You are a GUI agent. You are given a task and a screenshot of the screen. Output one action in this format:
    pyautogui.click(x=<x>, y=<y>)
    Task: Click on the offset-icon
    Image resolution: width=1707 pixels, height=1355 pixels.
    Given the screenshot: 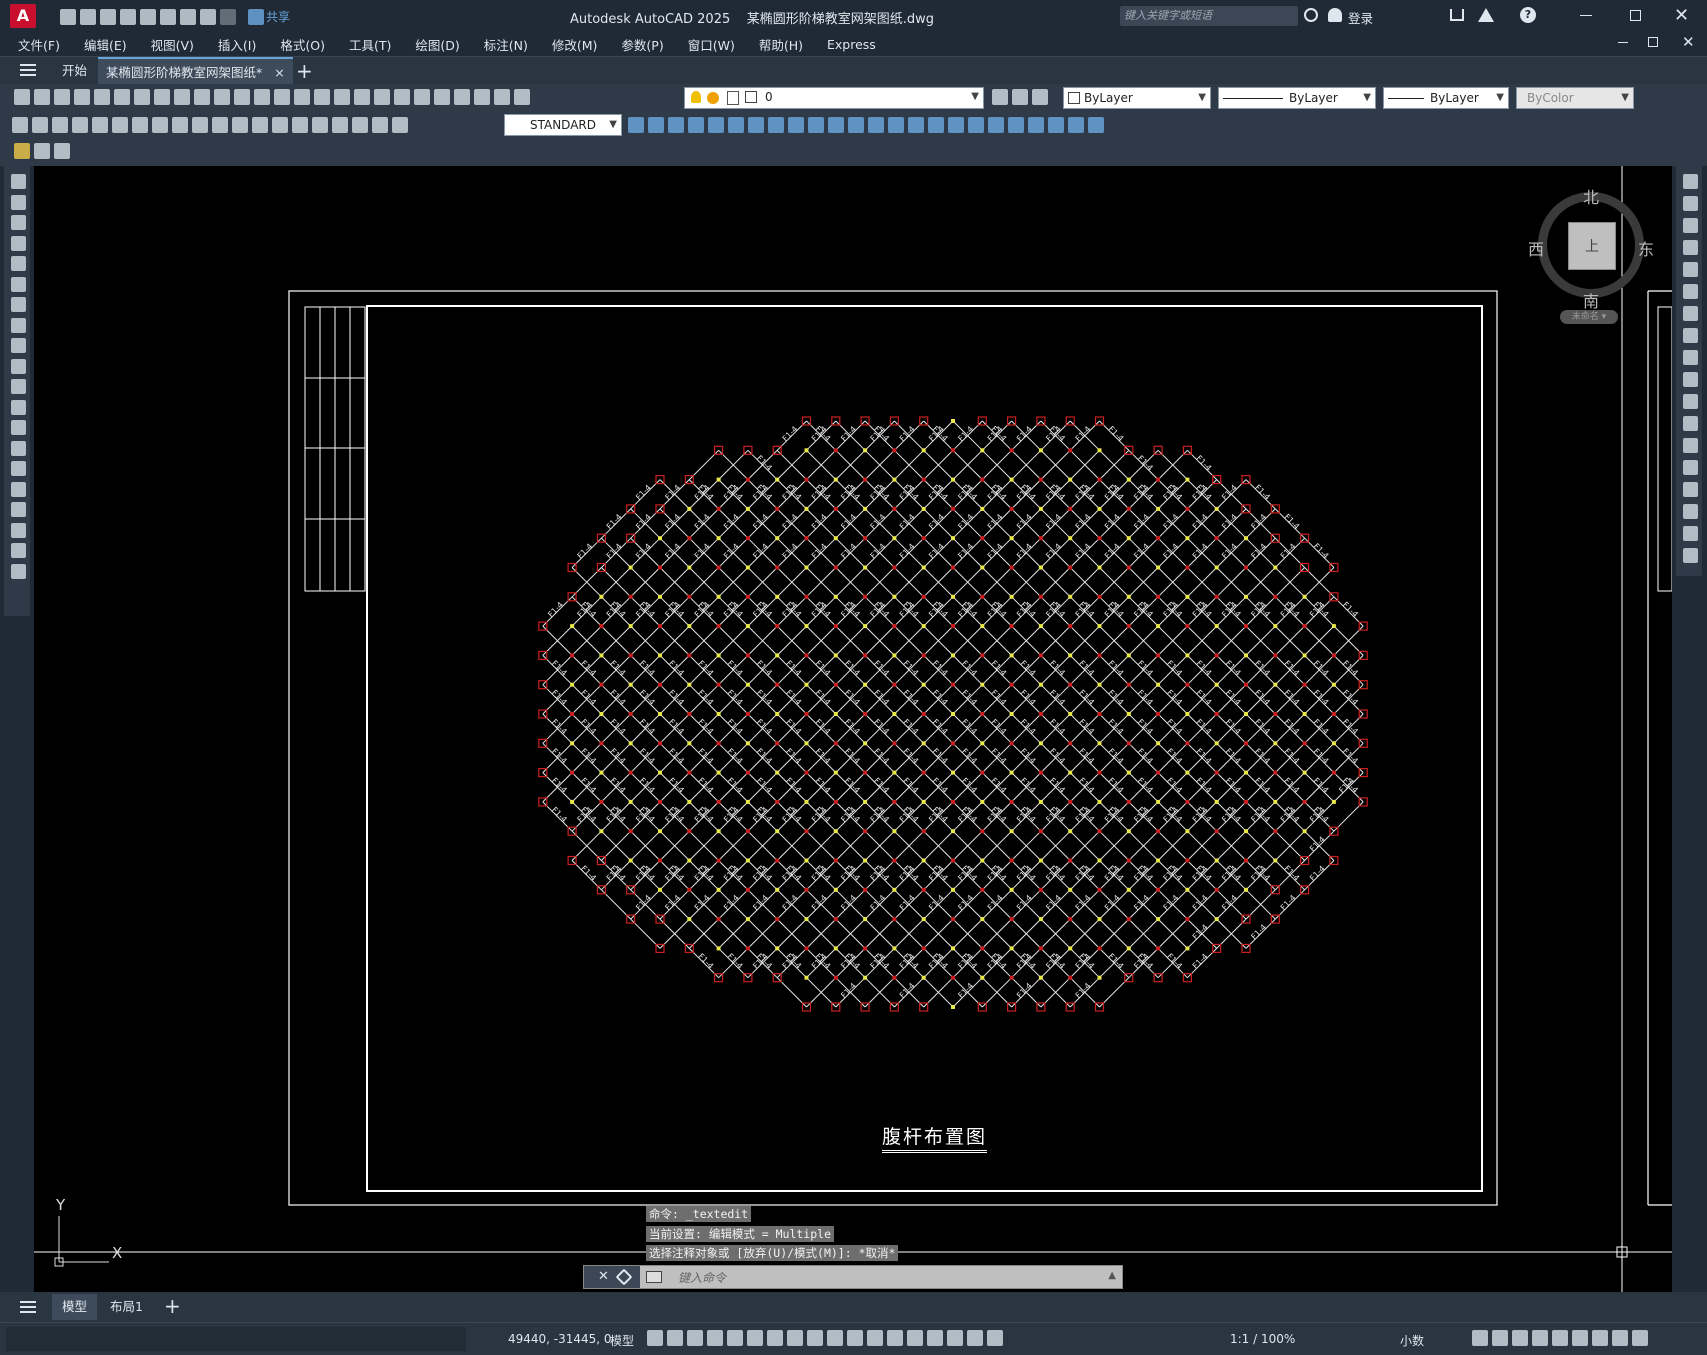 What is the action you would take?
    pyautogui.click(x=1690, y=247)
    